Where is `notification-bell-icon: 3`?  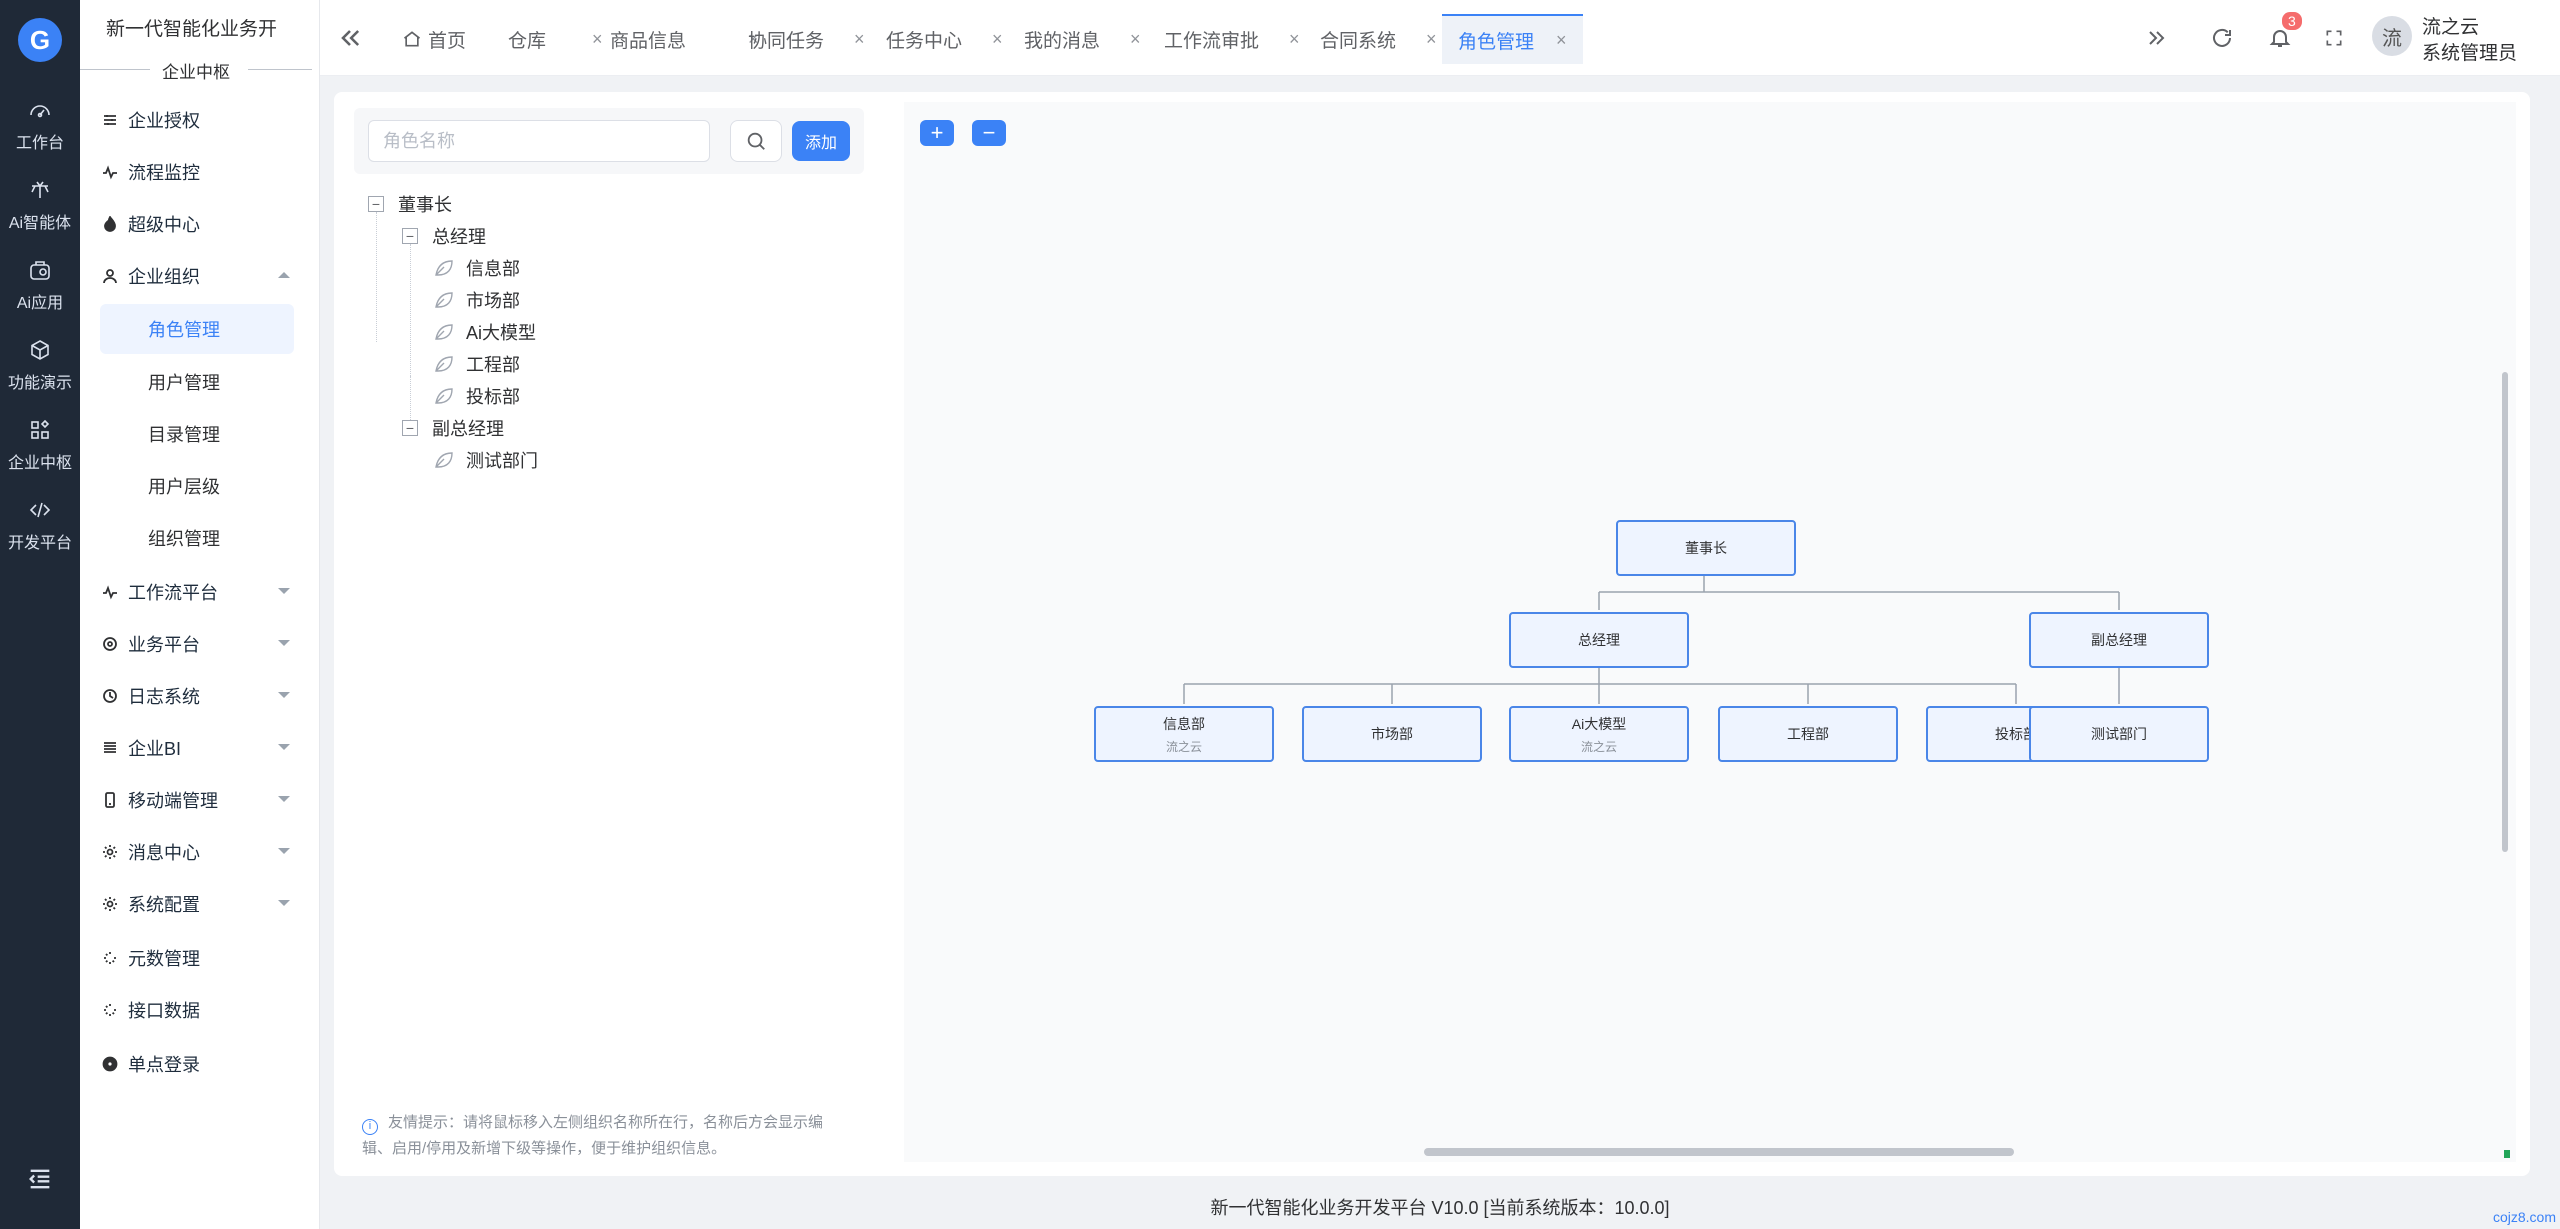 notification-bell-icon: 3 is located at coordinates (2283, 33).